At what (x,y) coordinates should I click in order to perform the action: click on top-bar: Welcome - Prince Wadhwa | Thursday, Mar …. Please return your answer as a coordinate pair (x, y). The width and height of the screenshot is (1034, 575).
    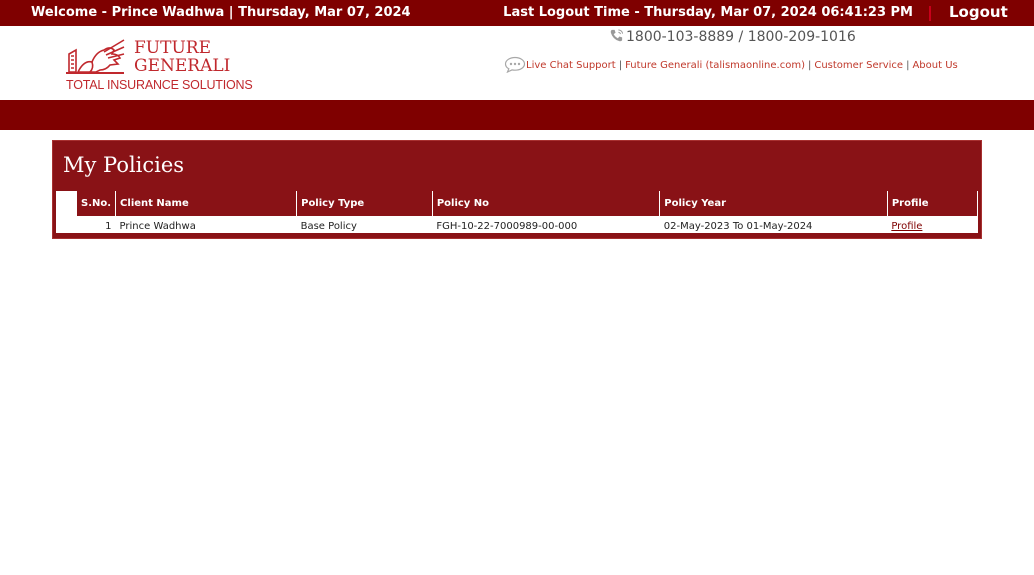
    Looking at the image, I should click on (517, 13).